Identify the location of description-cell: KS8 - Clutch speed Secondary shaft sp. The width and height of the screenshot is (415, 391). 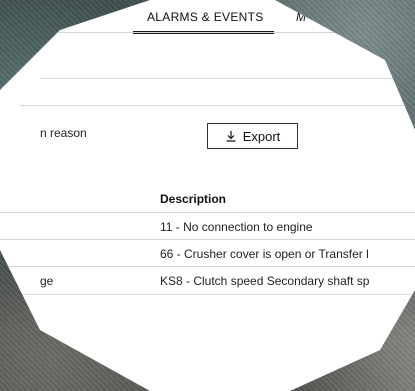
(265, 281).